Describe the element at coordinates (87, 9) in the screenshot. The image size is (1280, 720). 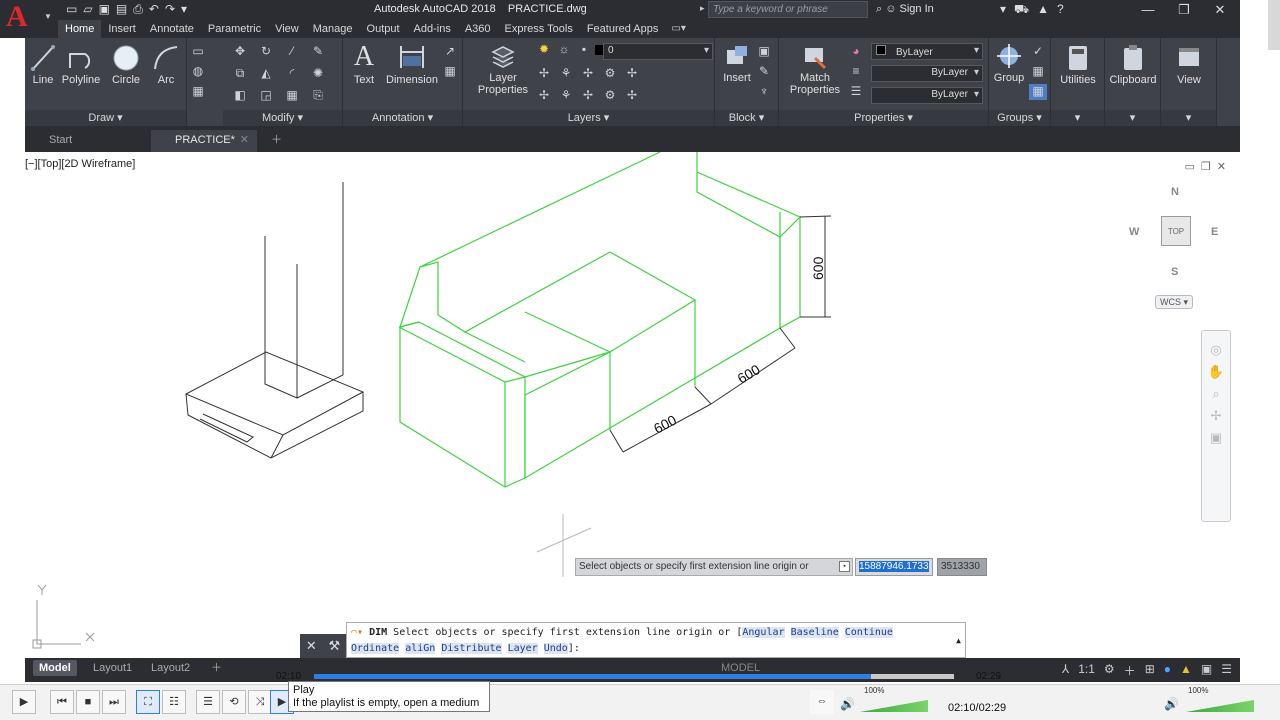
I see `open-file-icon: ▱` at that location.